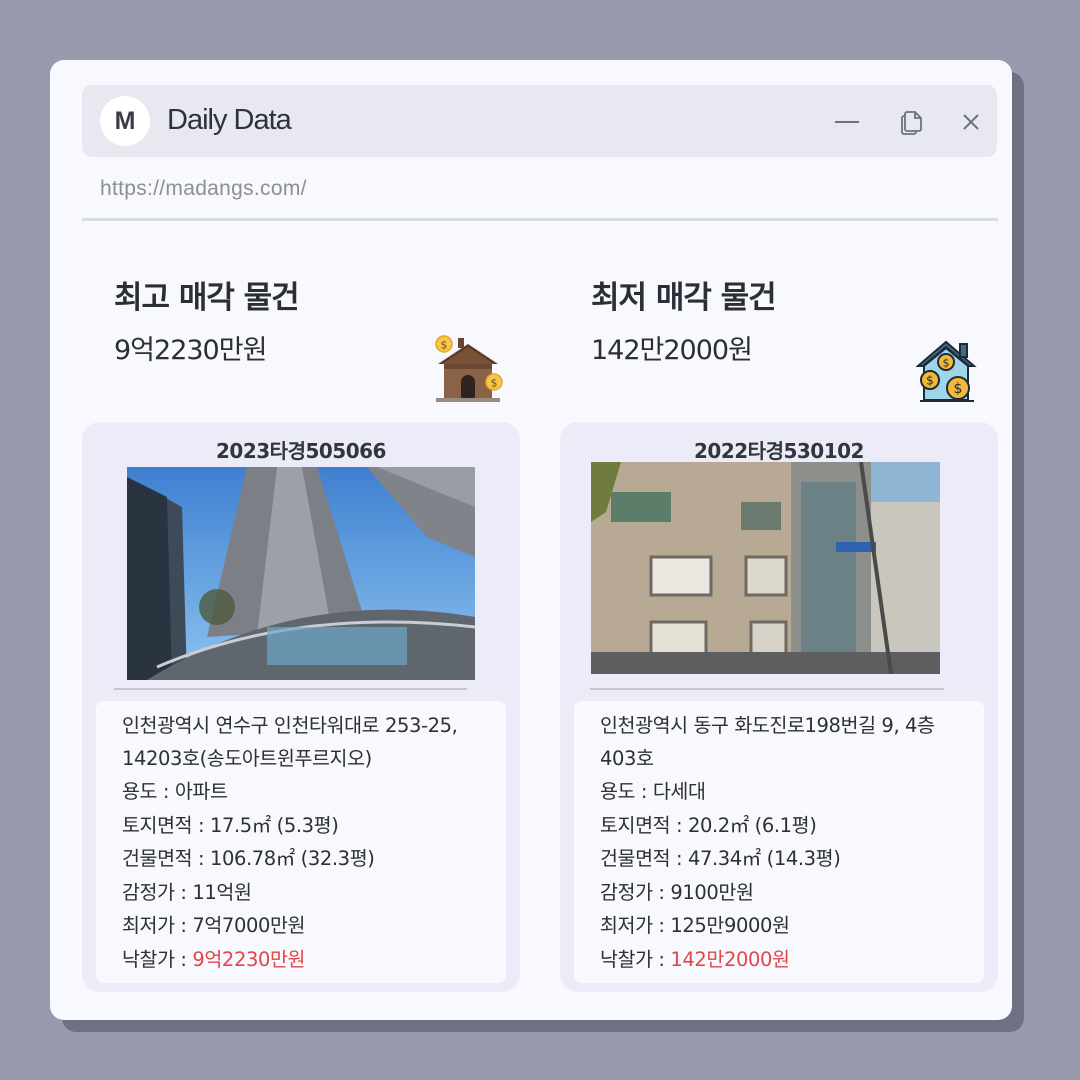  What do you see at coordinates (307, 792) in the screenshot?
I see `row-usage: 용도 : 아파트` at bounding box center [307, 792].